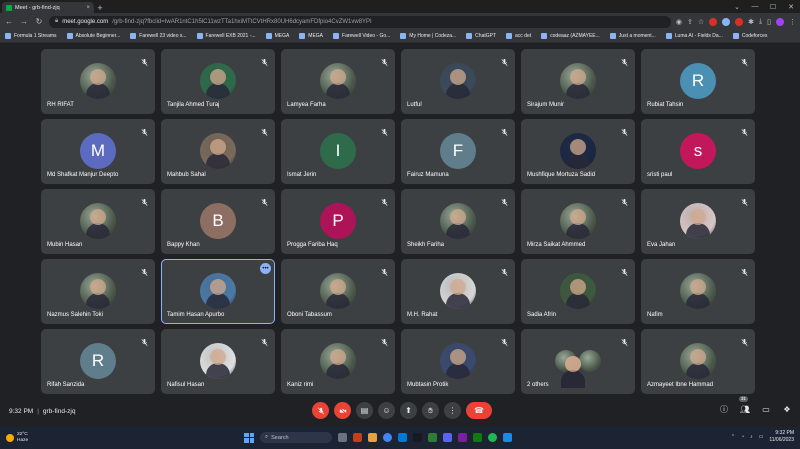 The image size is (800, 449). I want to click on new-tab-button: +, so click(100, 7).